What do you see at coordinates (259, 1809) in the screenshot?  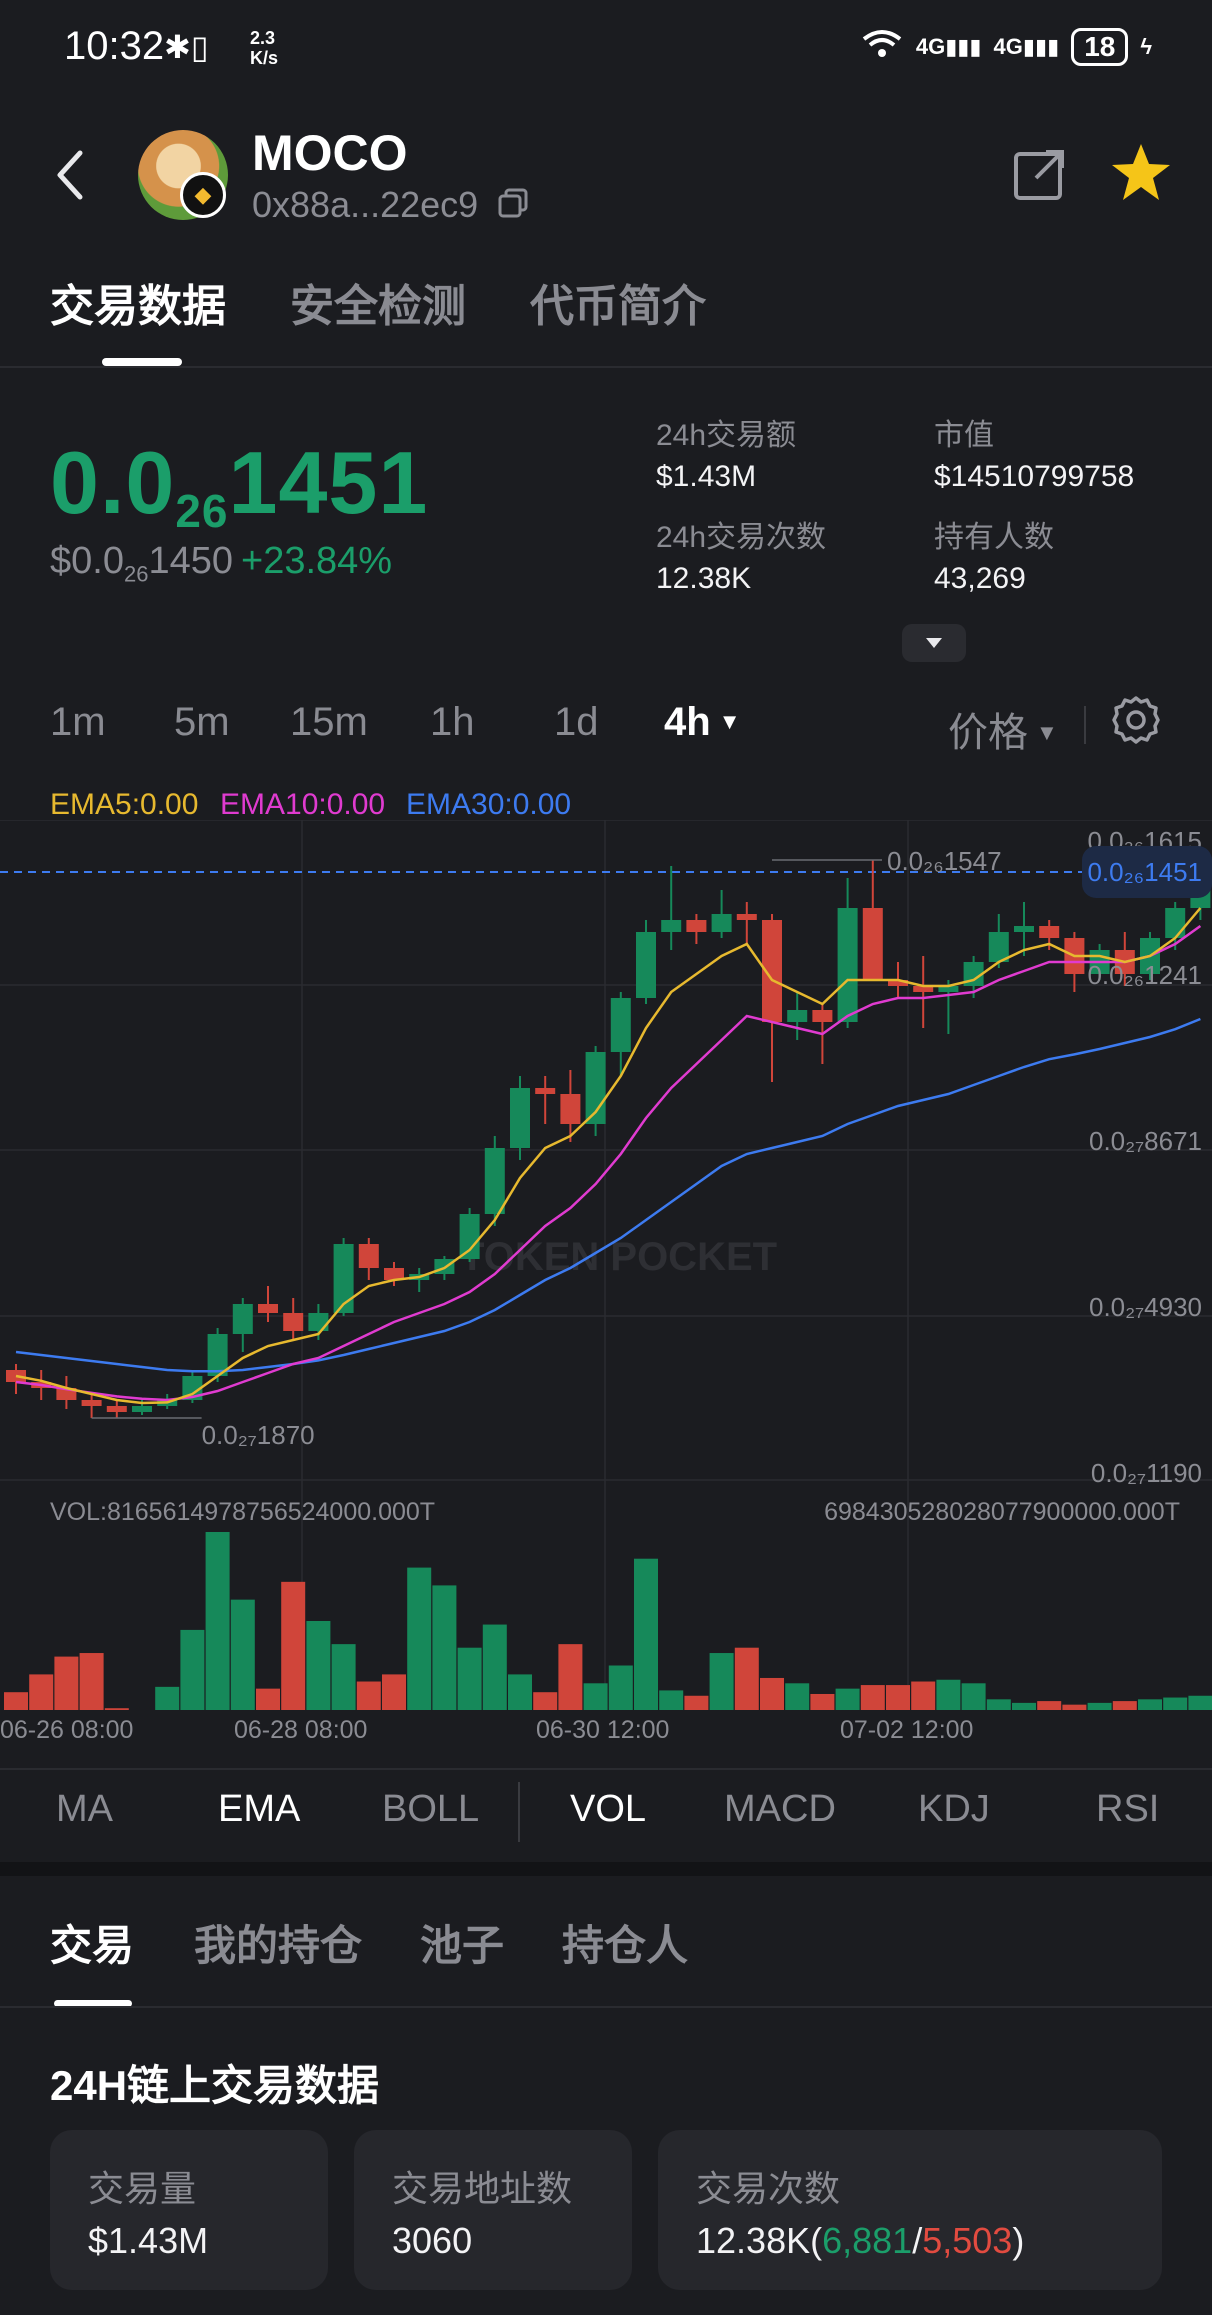 I see `indicator-ema: EMA` at bounding box center [259, 1809].